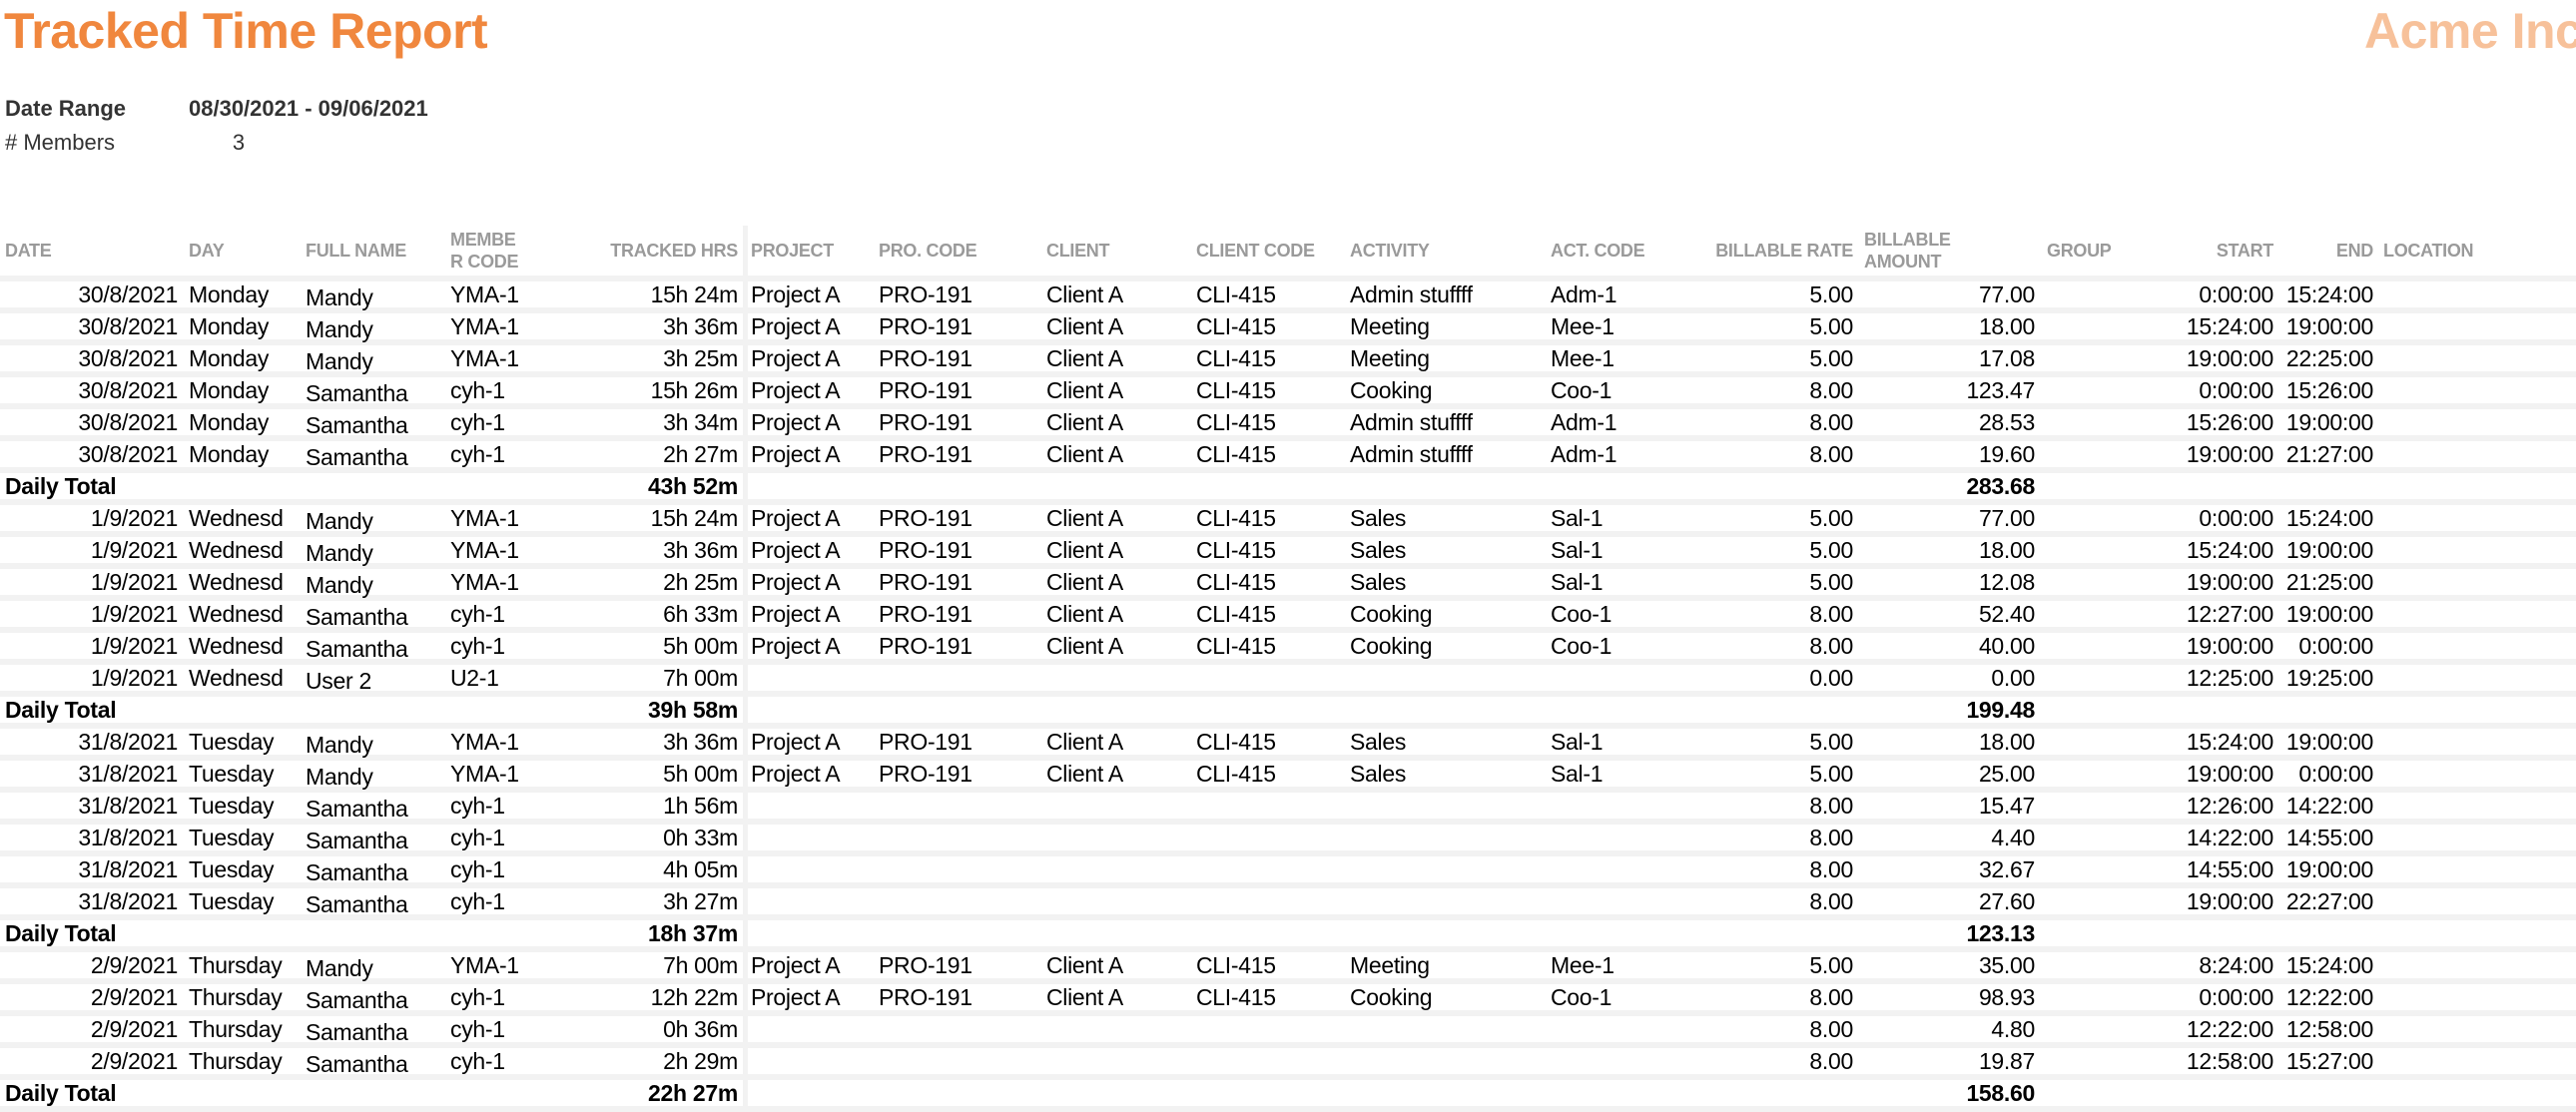 The height and width of the screenshot is (1112, 2576). Describe the element at coordinates (2006, 422) in the screenshot. I see `cell-billable-amount: 28.53` at that location.